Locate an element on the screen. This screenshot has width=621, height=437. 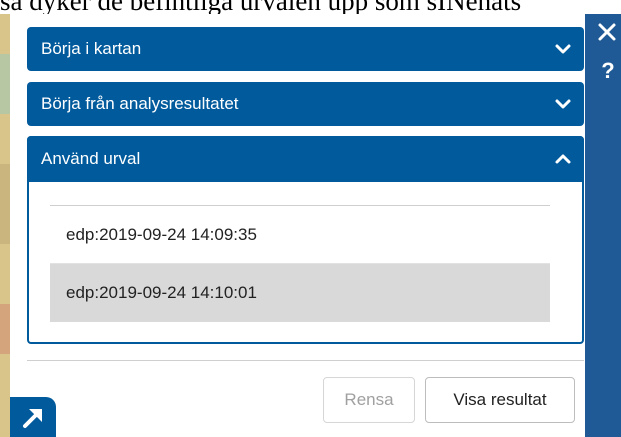
accordion-header-start-in-map: Börja i kartan is located at coordinates (305, 49).